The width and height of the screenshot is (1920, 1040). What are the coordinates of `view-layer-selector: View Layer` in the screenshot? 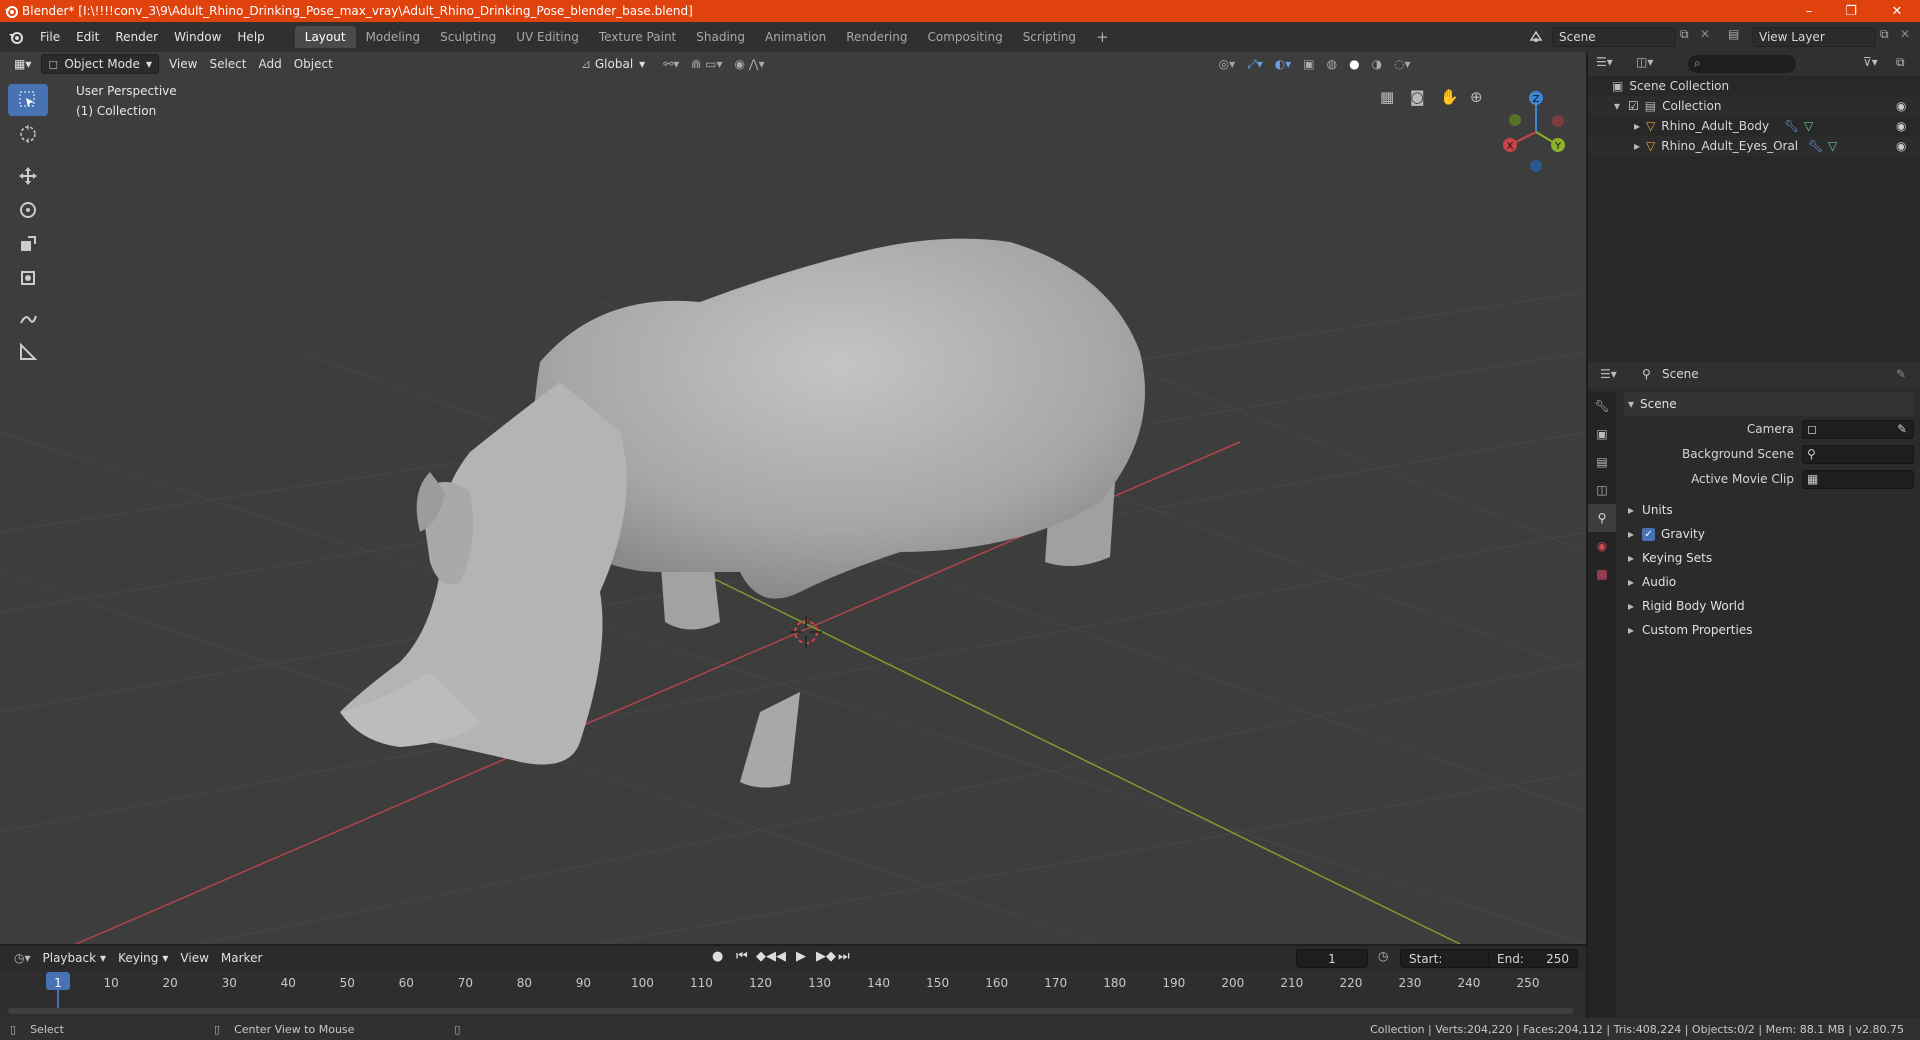 It's located at (1814, 37).